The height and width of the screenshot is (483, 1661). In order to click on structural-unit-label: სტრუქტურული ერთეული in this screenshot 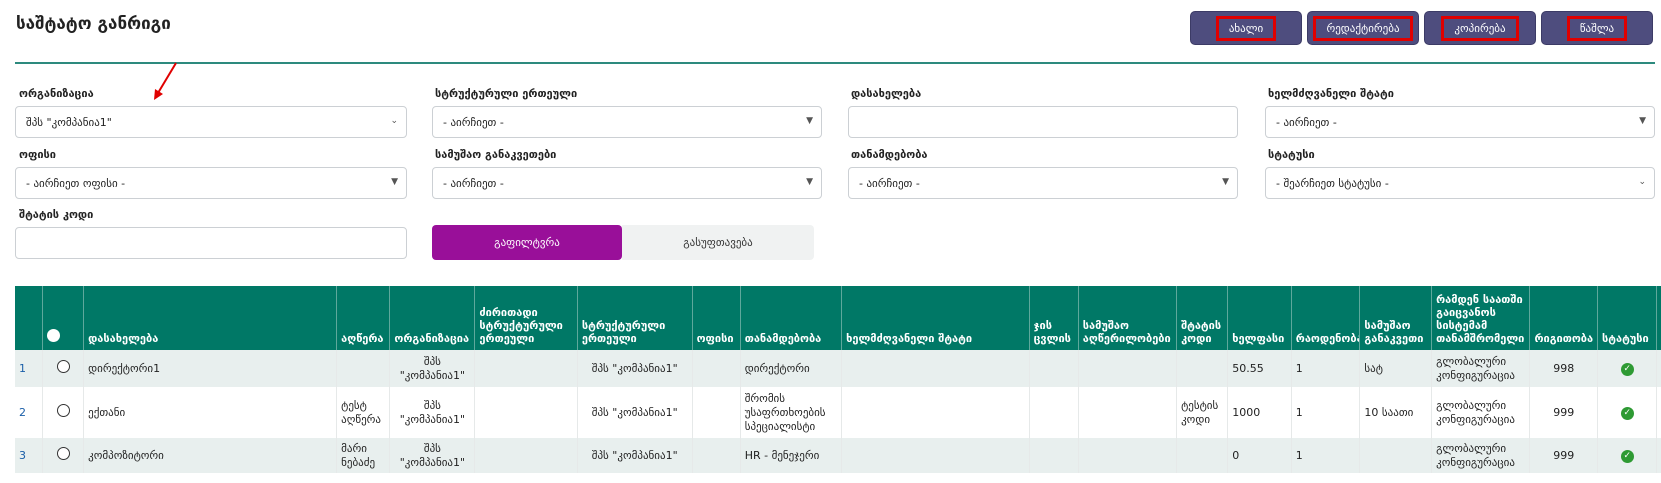, I will do `click(506, 93)`.